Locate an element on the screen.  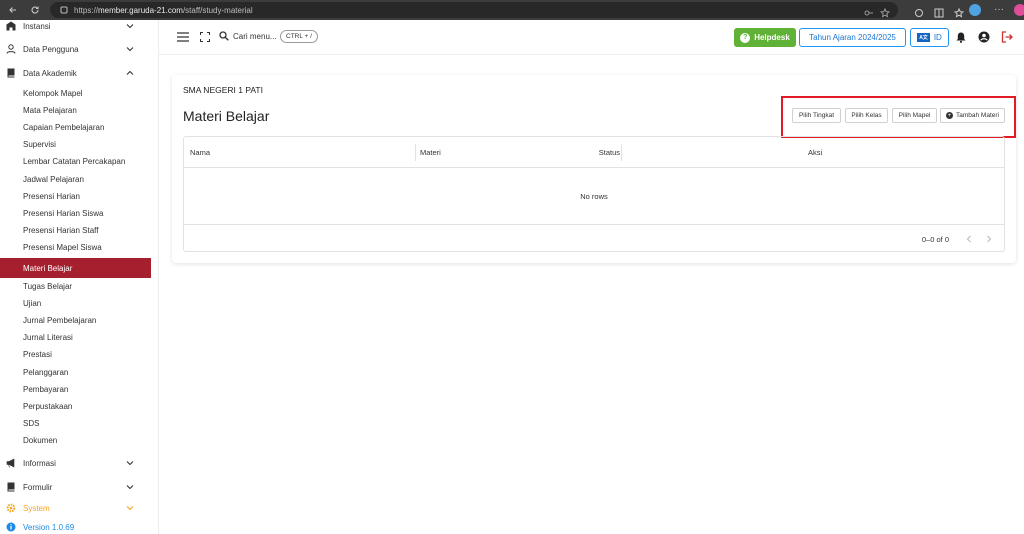
info-icon is located at coordinates (11, 527).